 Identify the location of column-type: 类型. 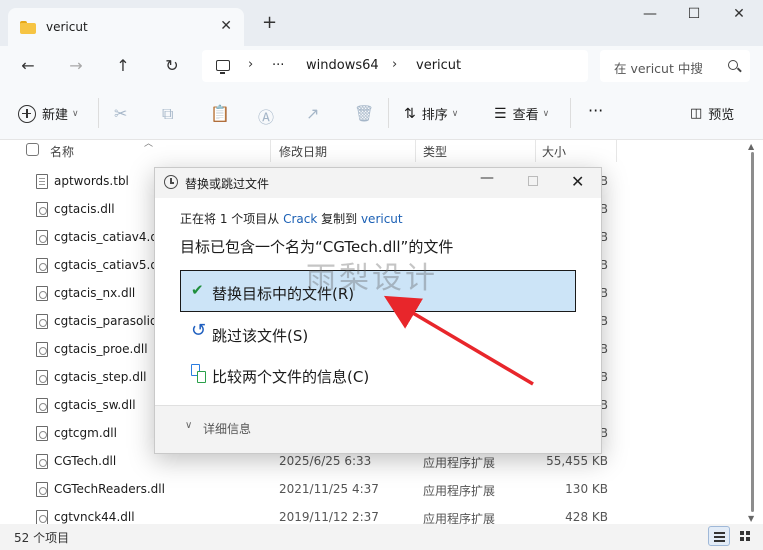
(435, 151).